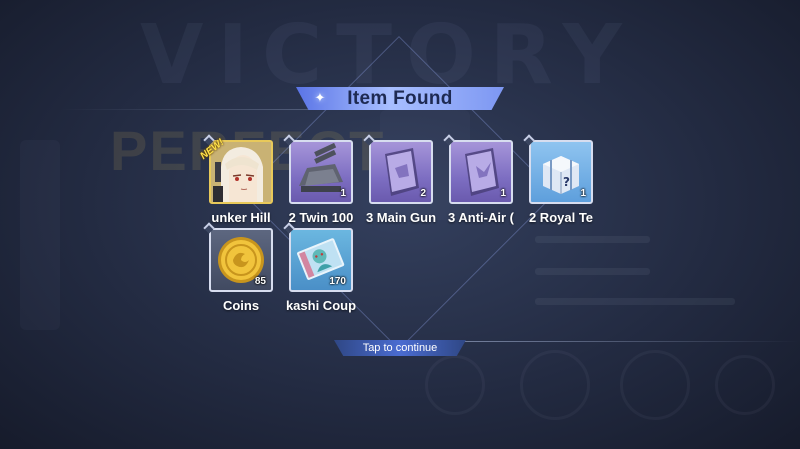  Describe the element at coordinates (241, 217) in the screenshot. I see `item-label: unker Hill` at that location.